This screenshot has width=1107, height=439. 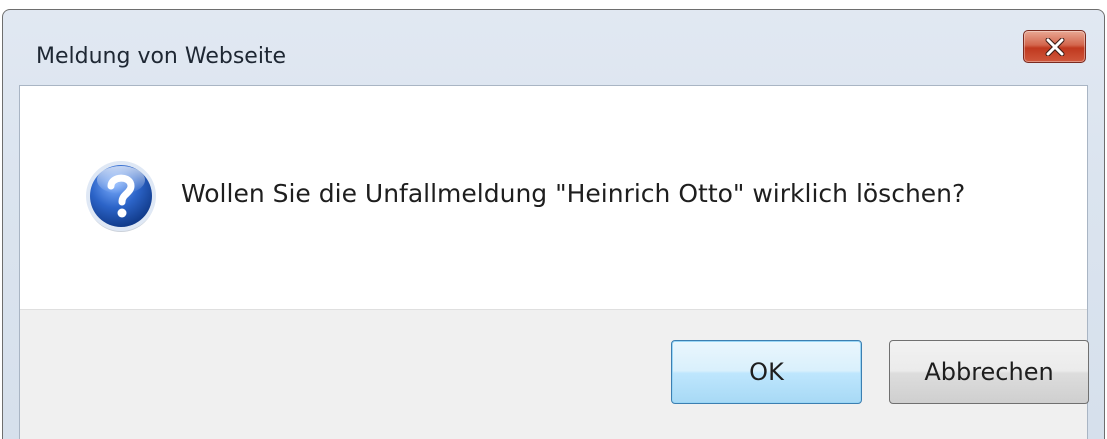 I want to click on question-icon, so click(x=121, y=196).